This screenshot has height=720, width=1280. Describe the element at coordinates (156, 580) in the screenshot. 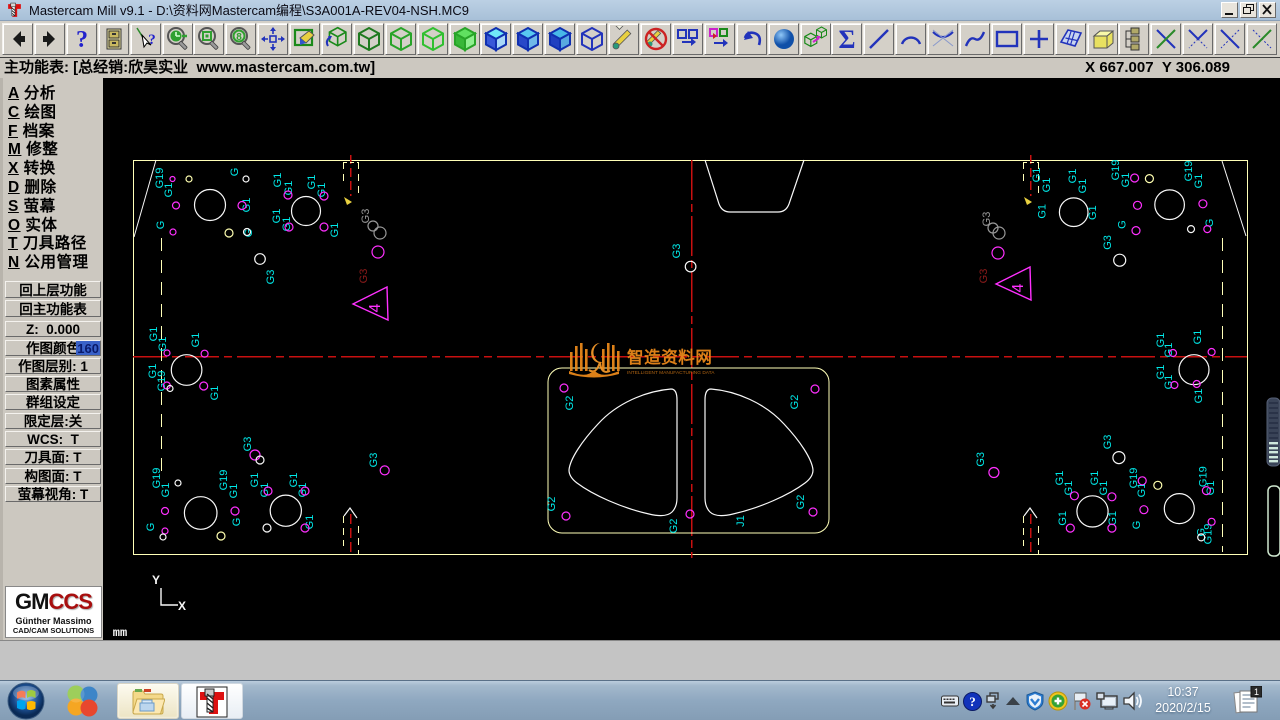

I see `svg-text: Y` at that location.